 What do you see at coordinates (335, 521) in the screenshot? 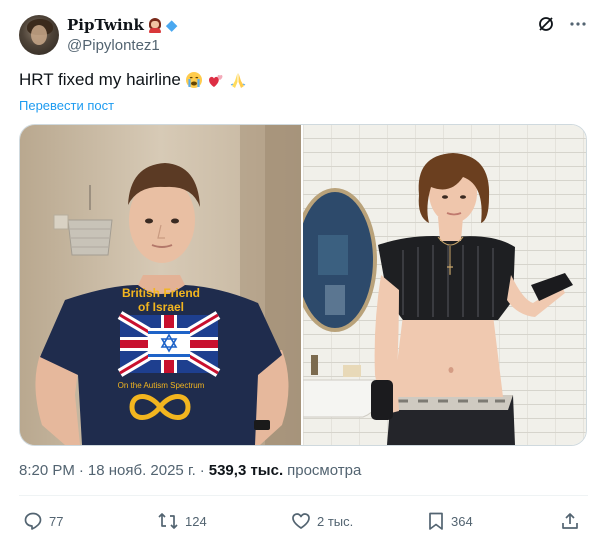
I see `like-count: 2 тыс.` at bounding box center [335, 521].